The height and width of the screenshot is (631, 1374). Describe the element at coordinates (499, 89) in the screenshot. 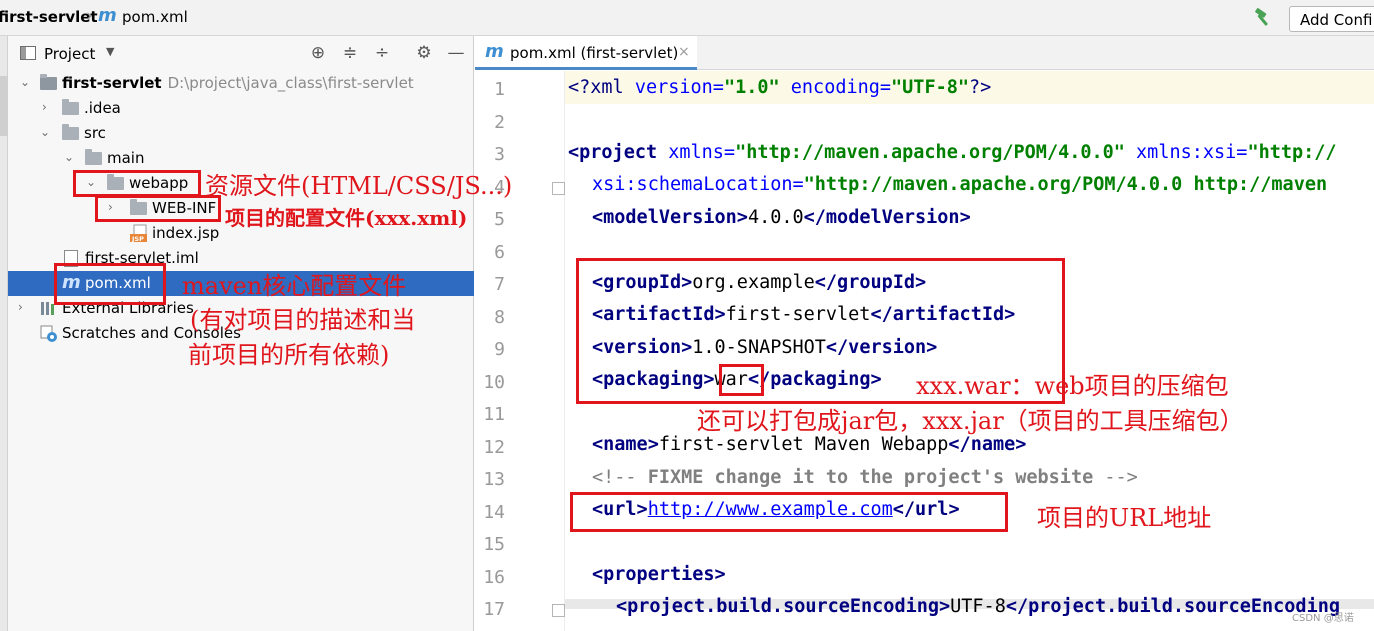

I see `line-number: 1` at that location.